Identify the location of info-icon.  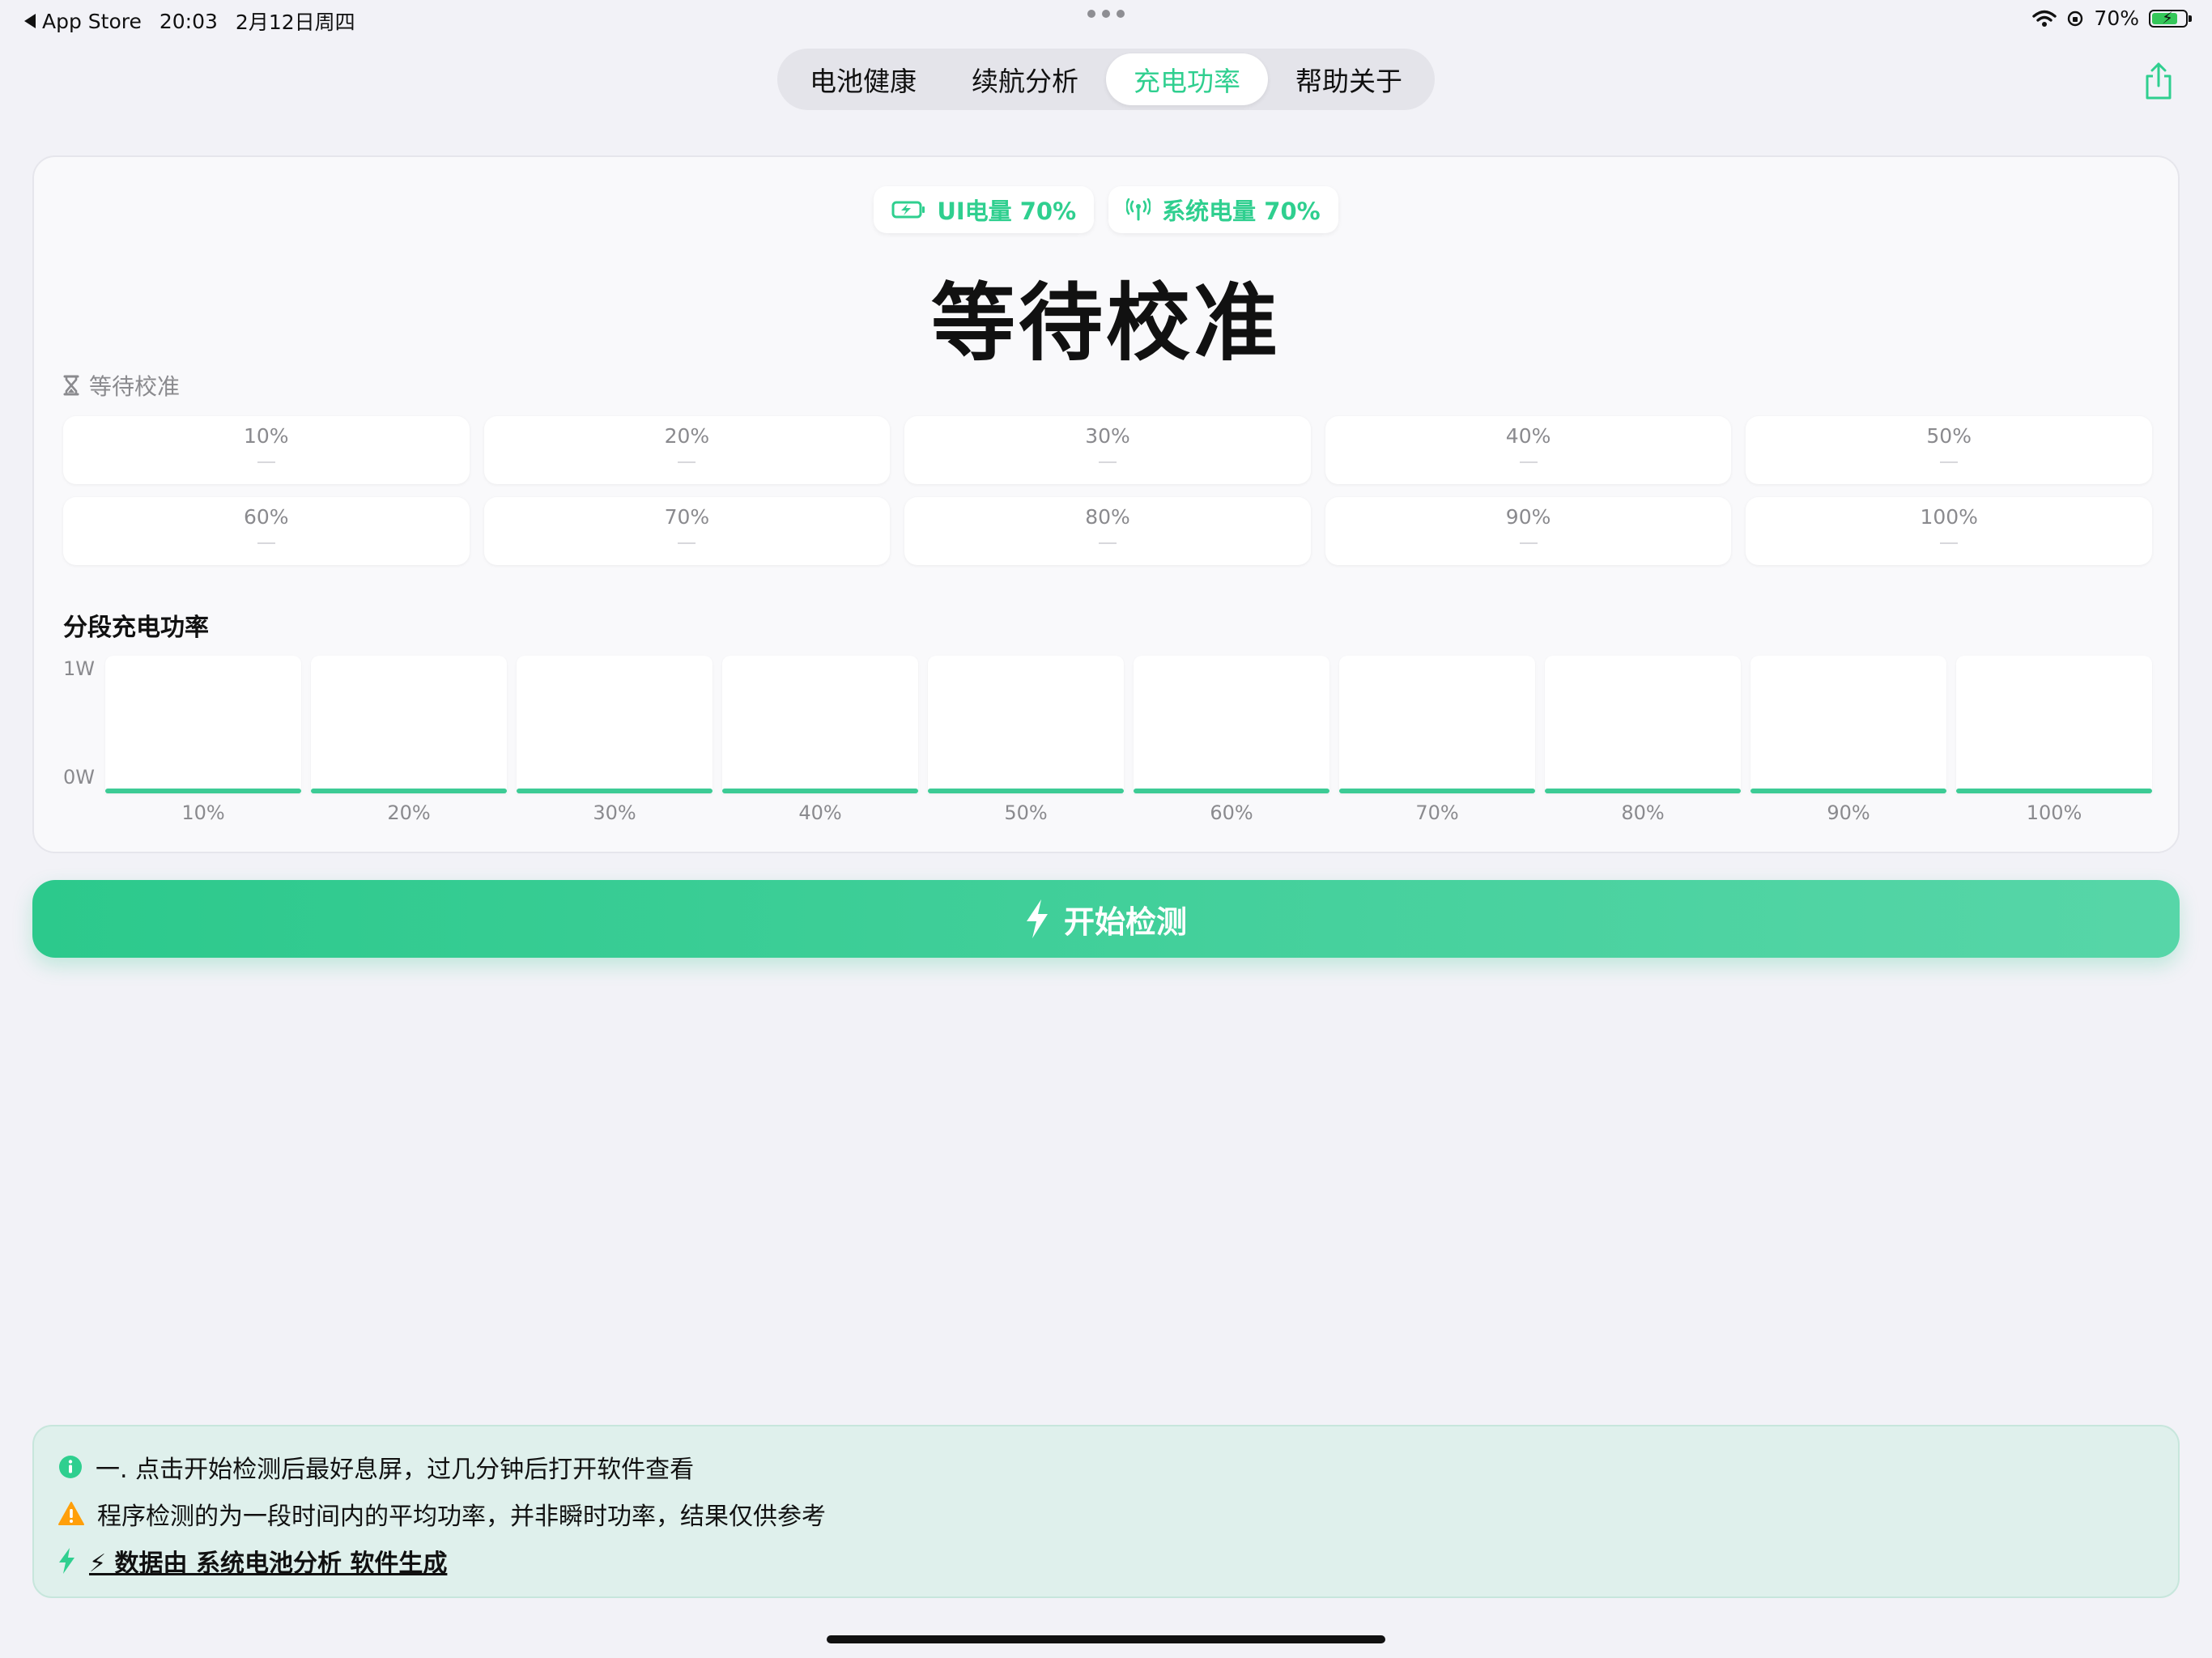
(71, 1467).